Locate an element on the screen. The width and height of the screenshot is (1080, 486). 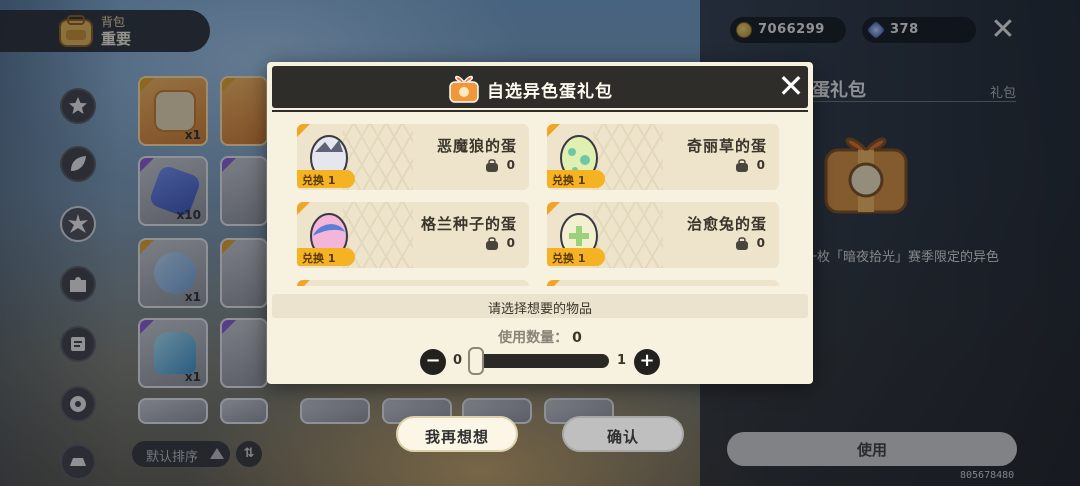
decrease-button: − is located at coordinates (433, 362).